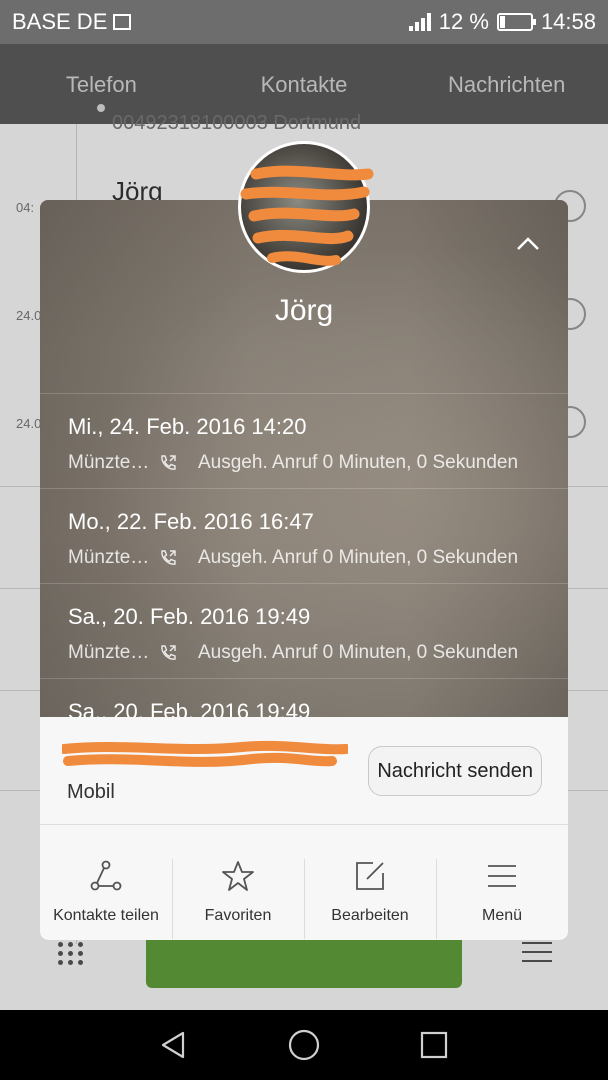  I want to click on carrier-name: BASE DE, so click(60, 21).